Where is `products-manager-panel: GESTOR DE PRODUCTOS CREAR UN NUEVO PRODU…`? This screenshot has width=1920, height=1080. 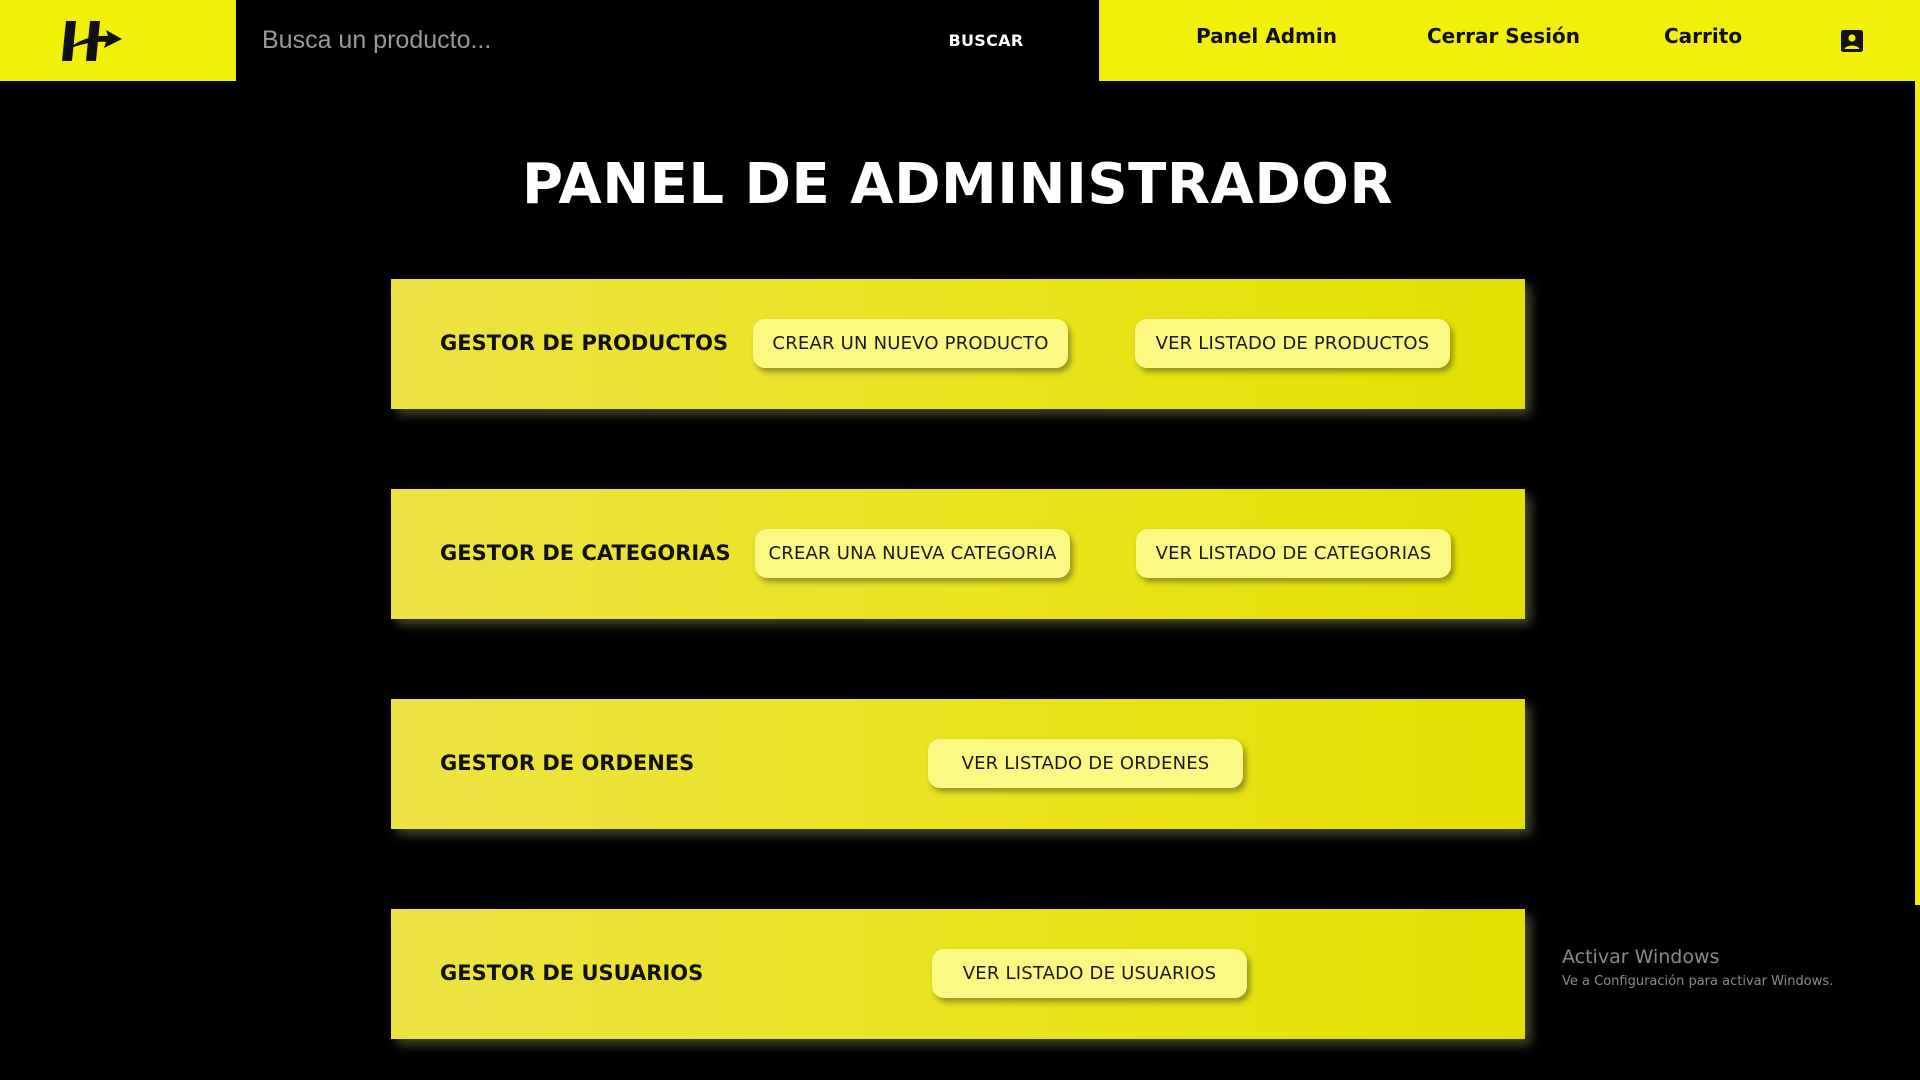
products-manager-panel: GESTOR DE PRODUCTOS CREAR UN NUEVO PRODU… is located at coordinates (958, 344).